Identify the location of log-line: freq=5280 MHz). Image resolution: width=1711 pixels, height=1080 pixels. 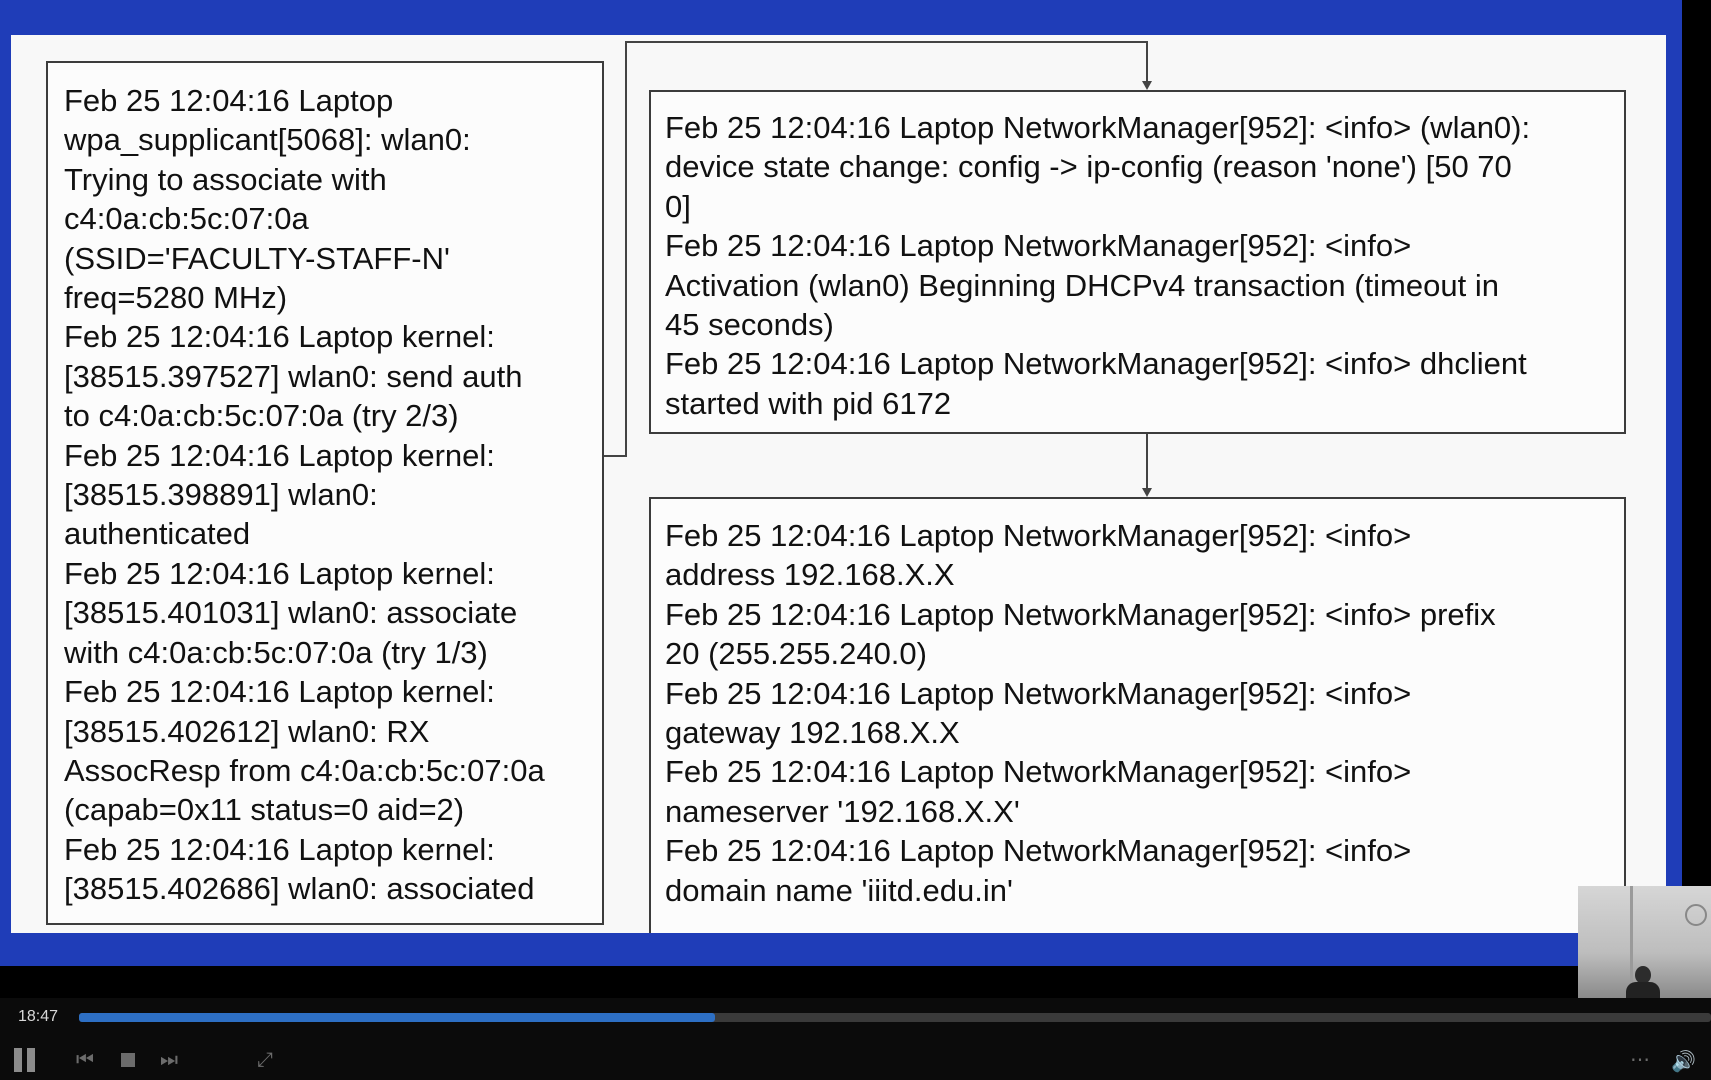
(176, 298).